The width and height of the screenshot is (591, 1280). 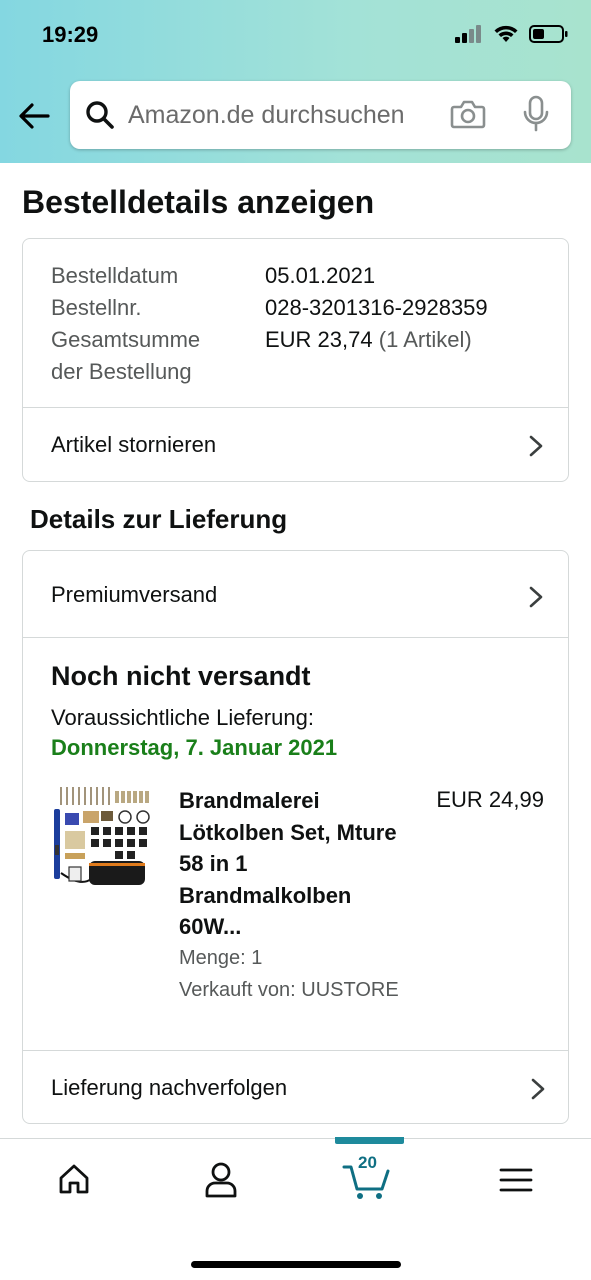 I want to click on cancel-item-label: Artikel stornieren, so click(x=134, y=444).